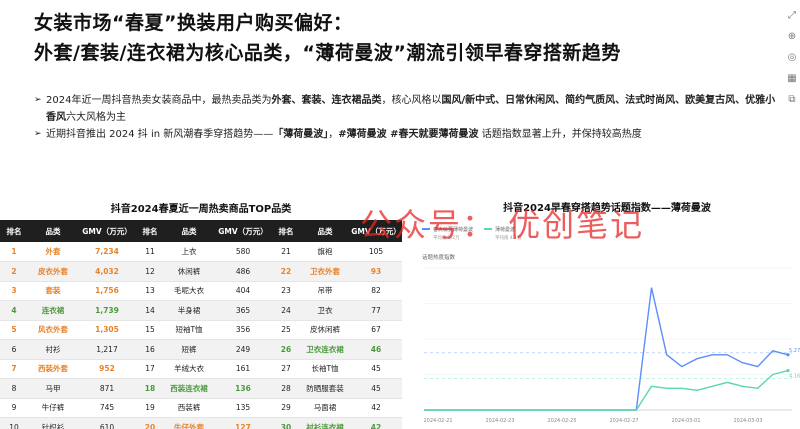  Describe the element at coordinates (794, 351) in the screenshot. I see `series-end-label: 5.27` at that location.